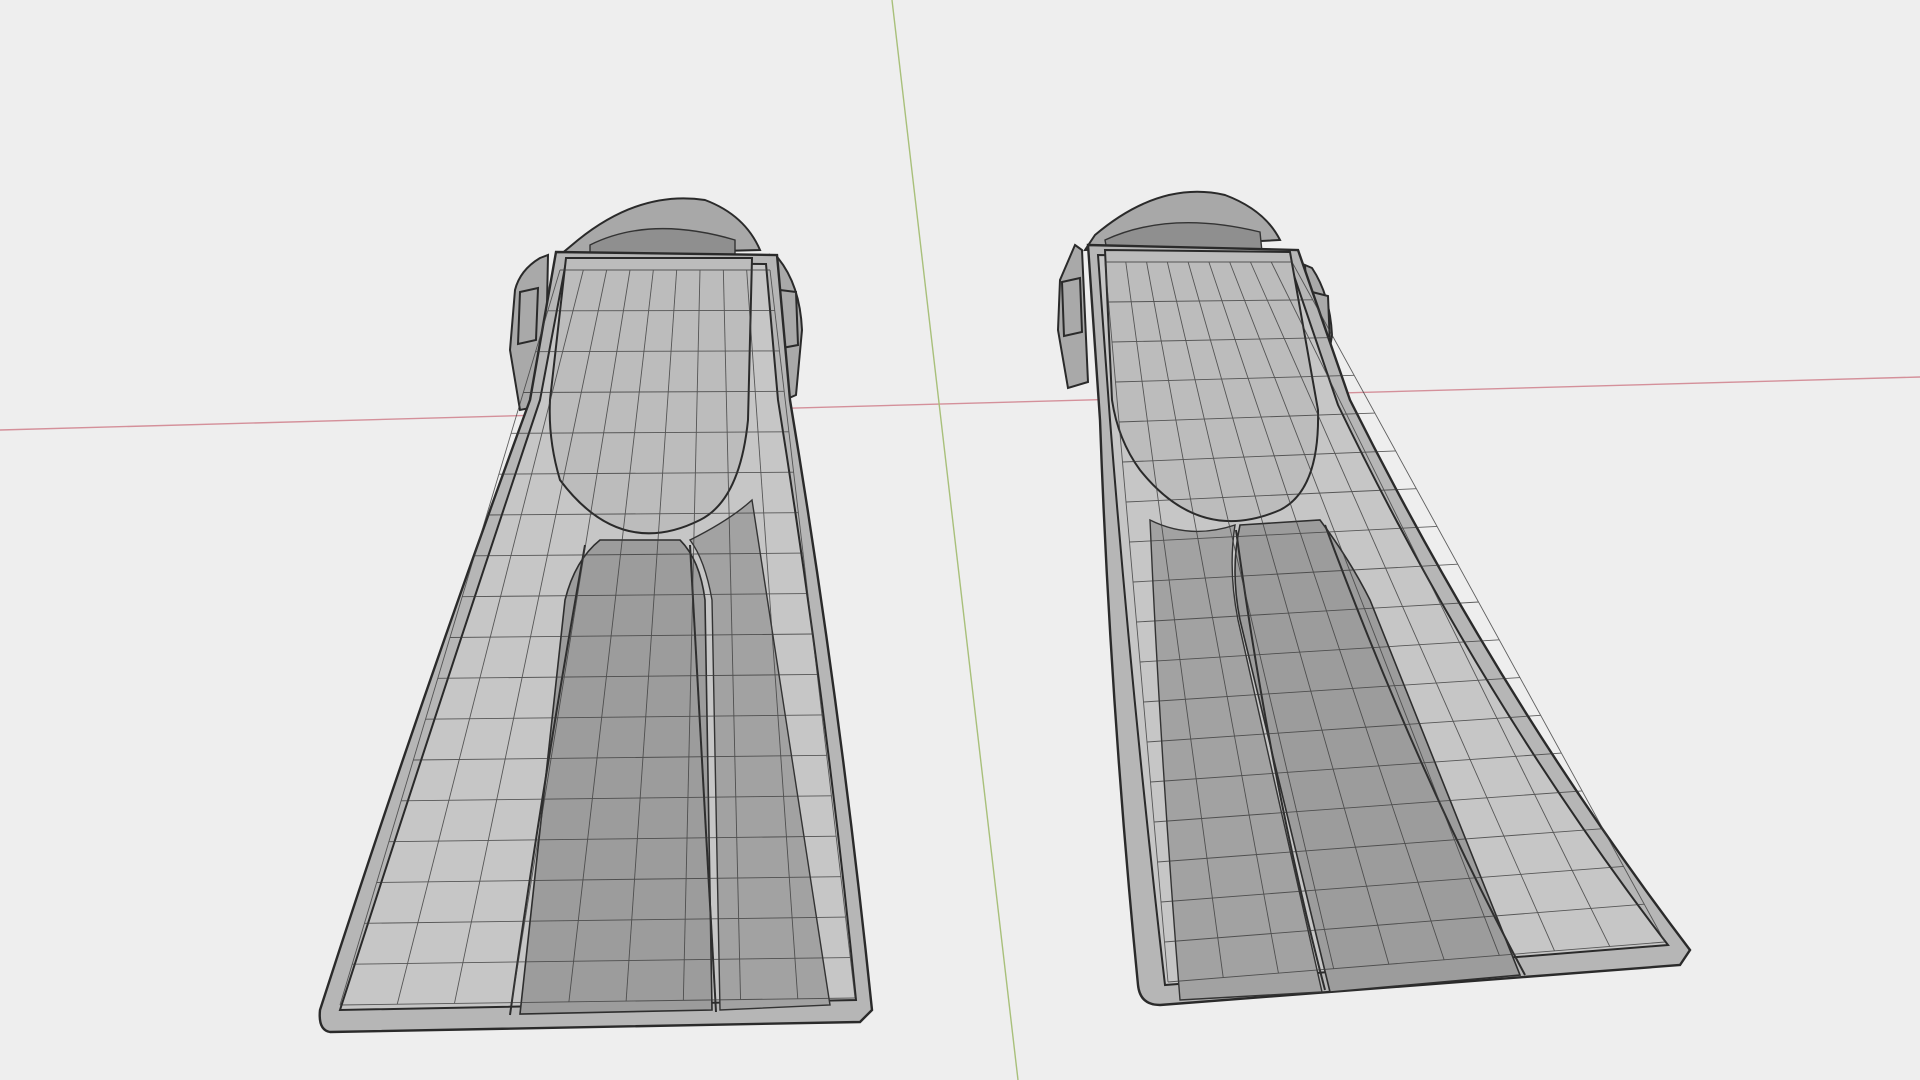 The width and height of the screenshot is (1920, 1080). I want to click on y-axis-line, so click(955, 540).